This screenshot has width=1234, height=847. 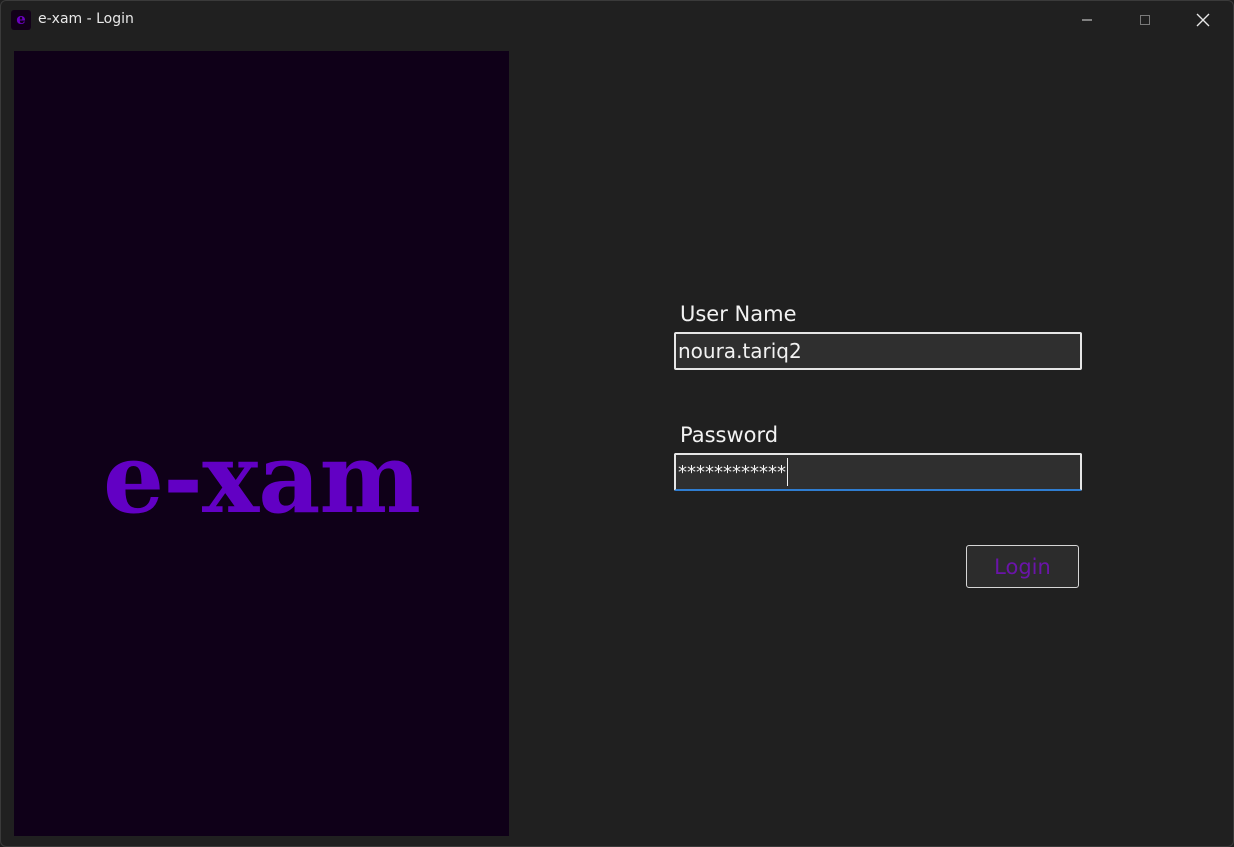 I want to click on password-input: ************, so click(x=878, y=472).